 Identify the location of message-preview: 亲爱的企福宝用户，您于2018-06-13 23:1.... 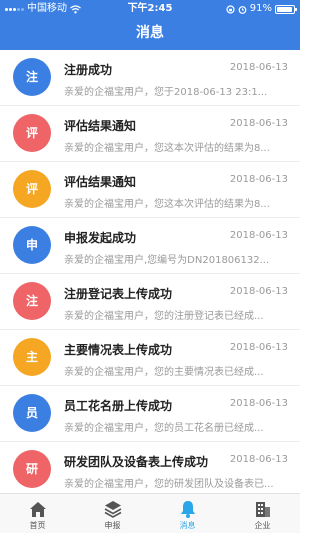
(166, 92).